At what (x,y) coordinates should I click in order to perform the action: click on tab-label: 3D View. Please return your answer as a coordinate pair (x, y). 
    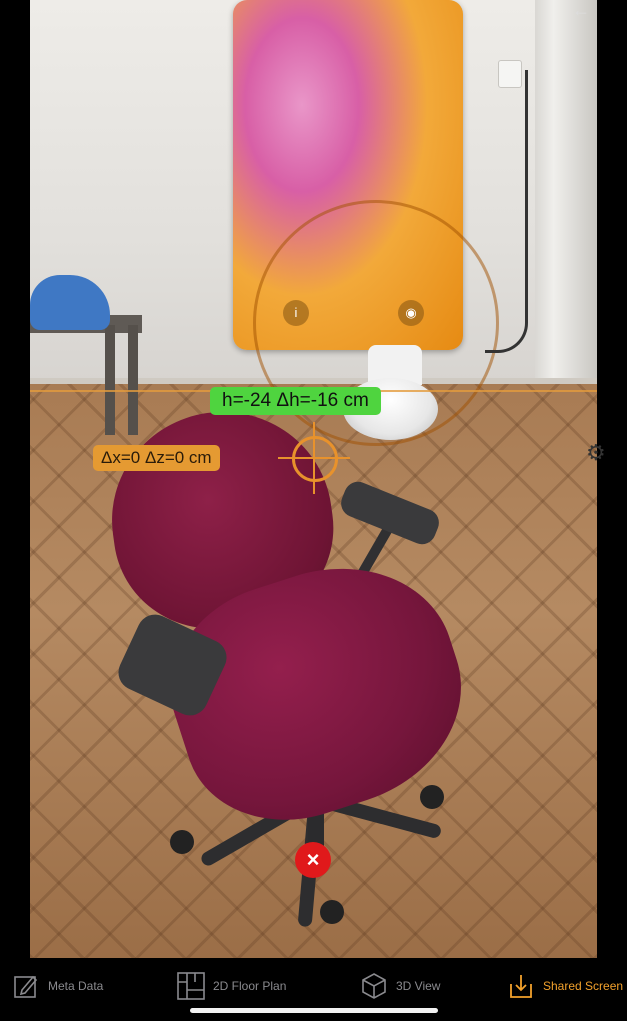
    Looking at the image, I should click on (418, 986).